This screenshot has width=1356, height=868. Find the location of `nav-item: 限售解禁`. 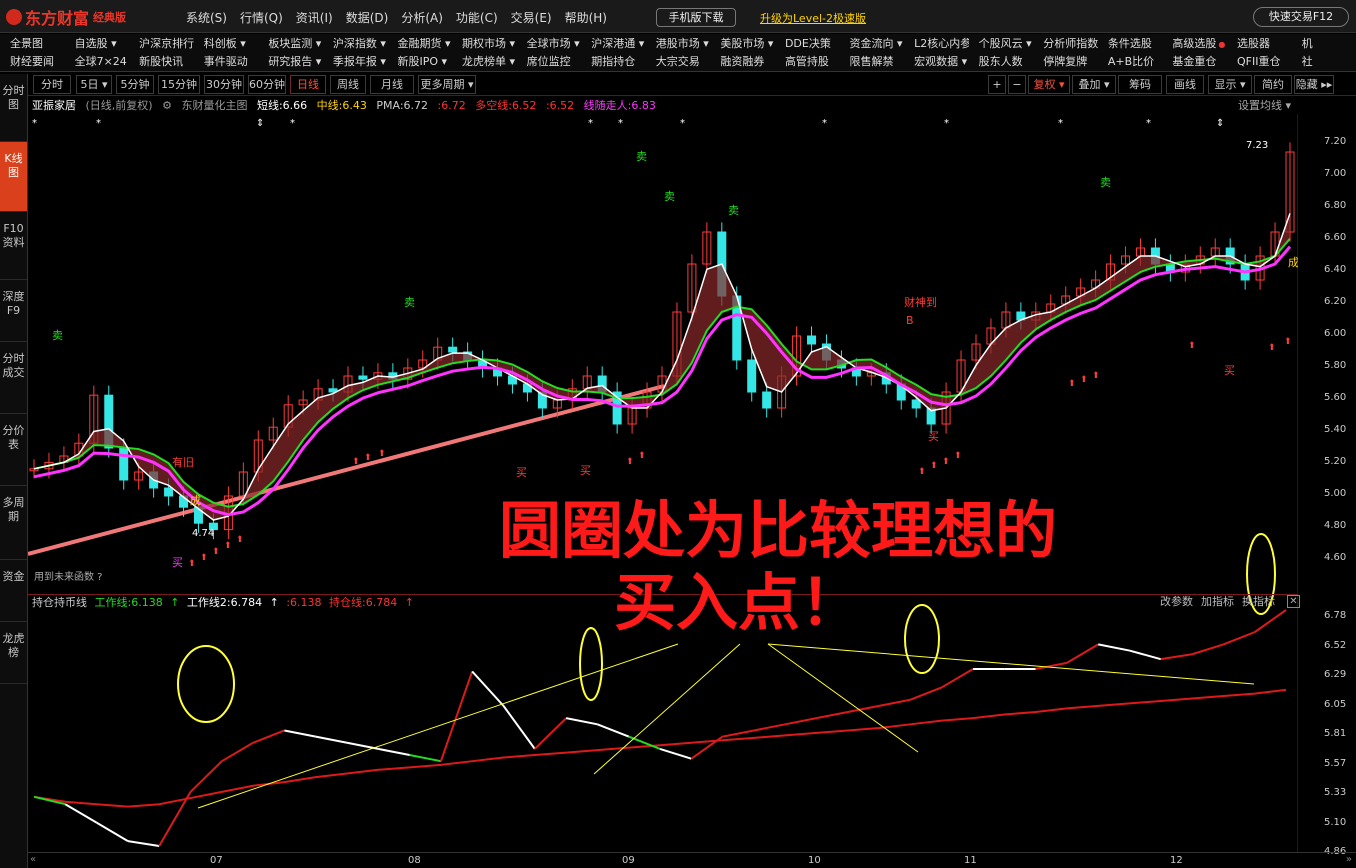

nav-item: 限售解禁 is located at coordinates (872, 62).